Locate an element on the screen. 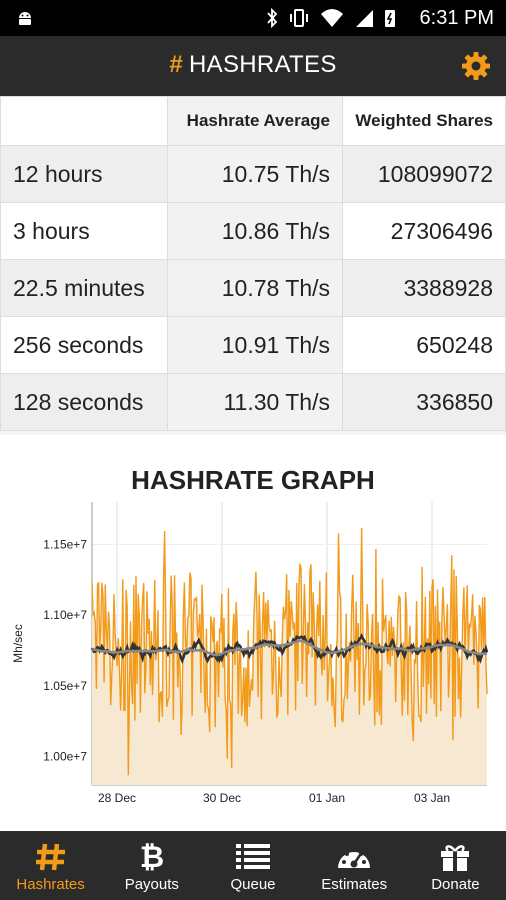  gift-icon is located at coordinates (455, 858).